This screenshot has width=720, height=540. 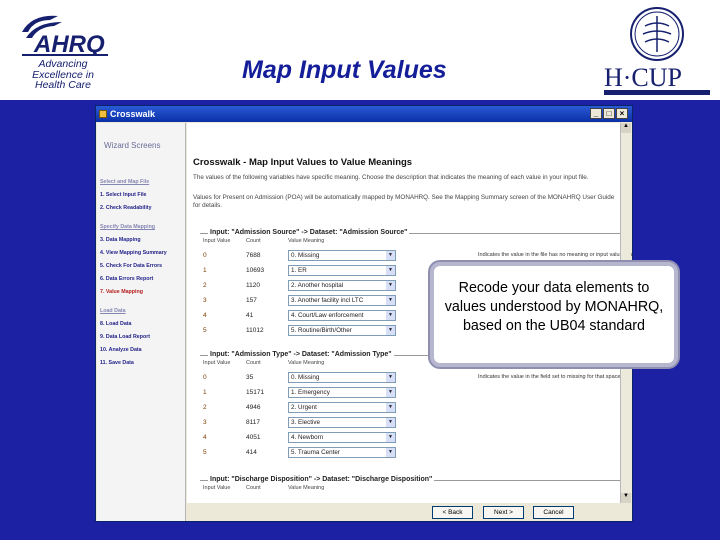 I want to click on wizard-footer: < Back Next > Cancel, so click(x=409, y=512).